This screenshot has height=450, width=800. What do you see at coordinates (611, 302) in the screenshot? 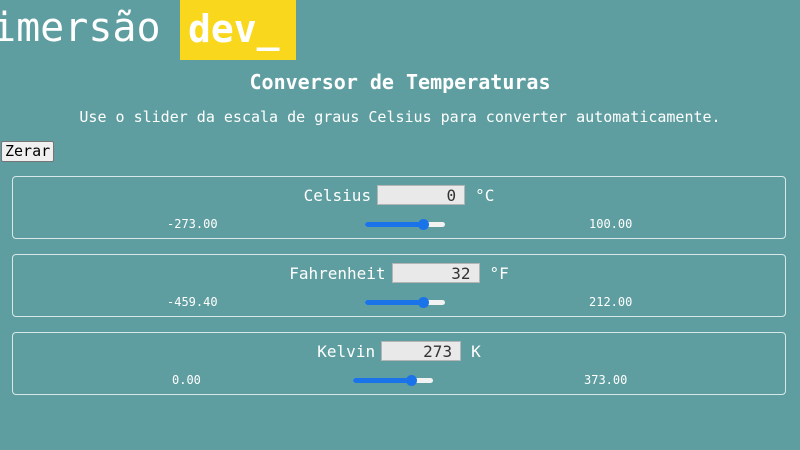
I see `fahrenheit-max-label: 212.00` at bounding box center [611, 302].